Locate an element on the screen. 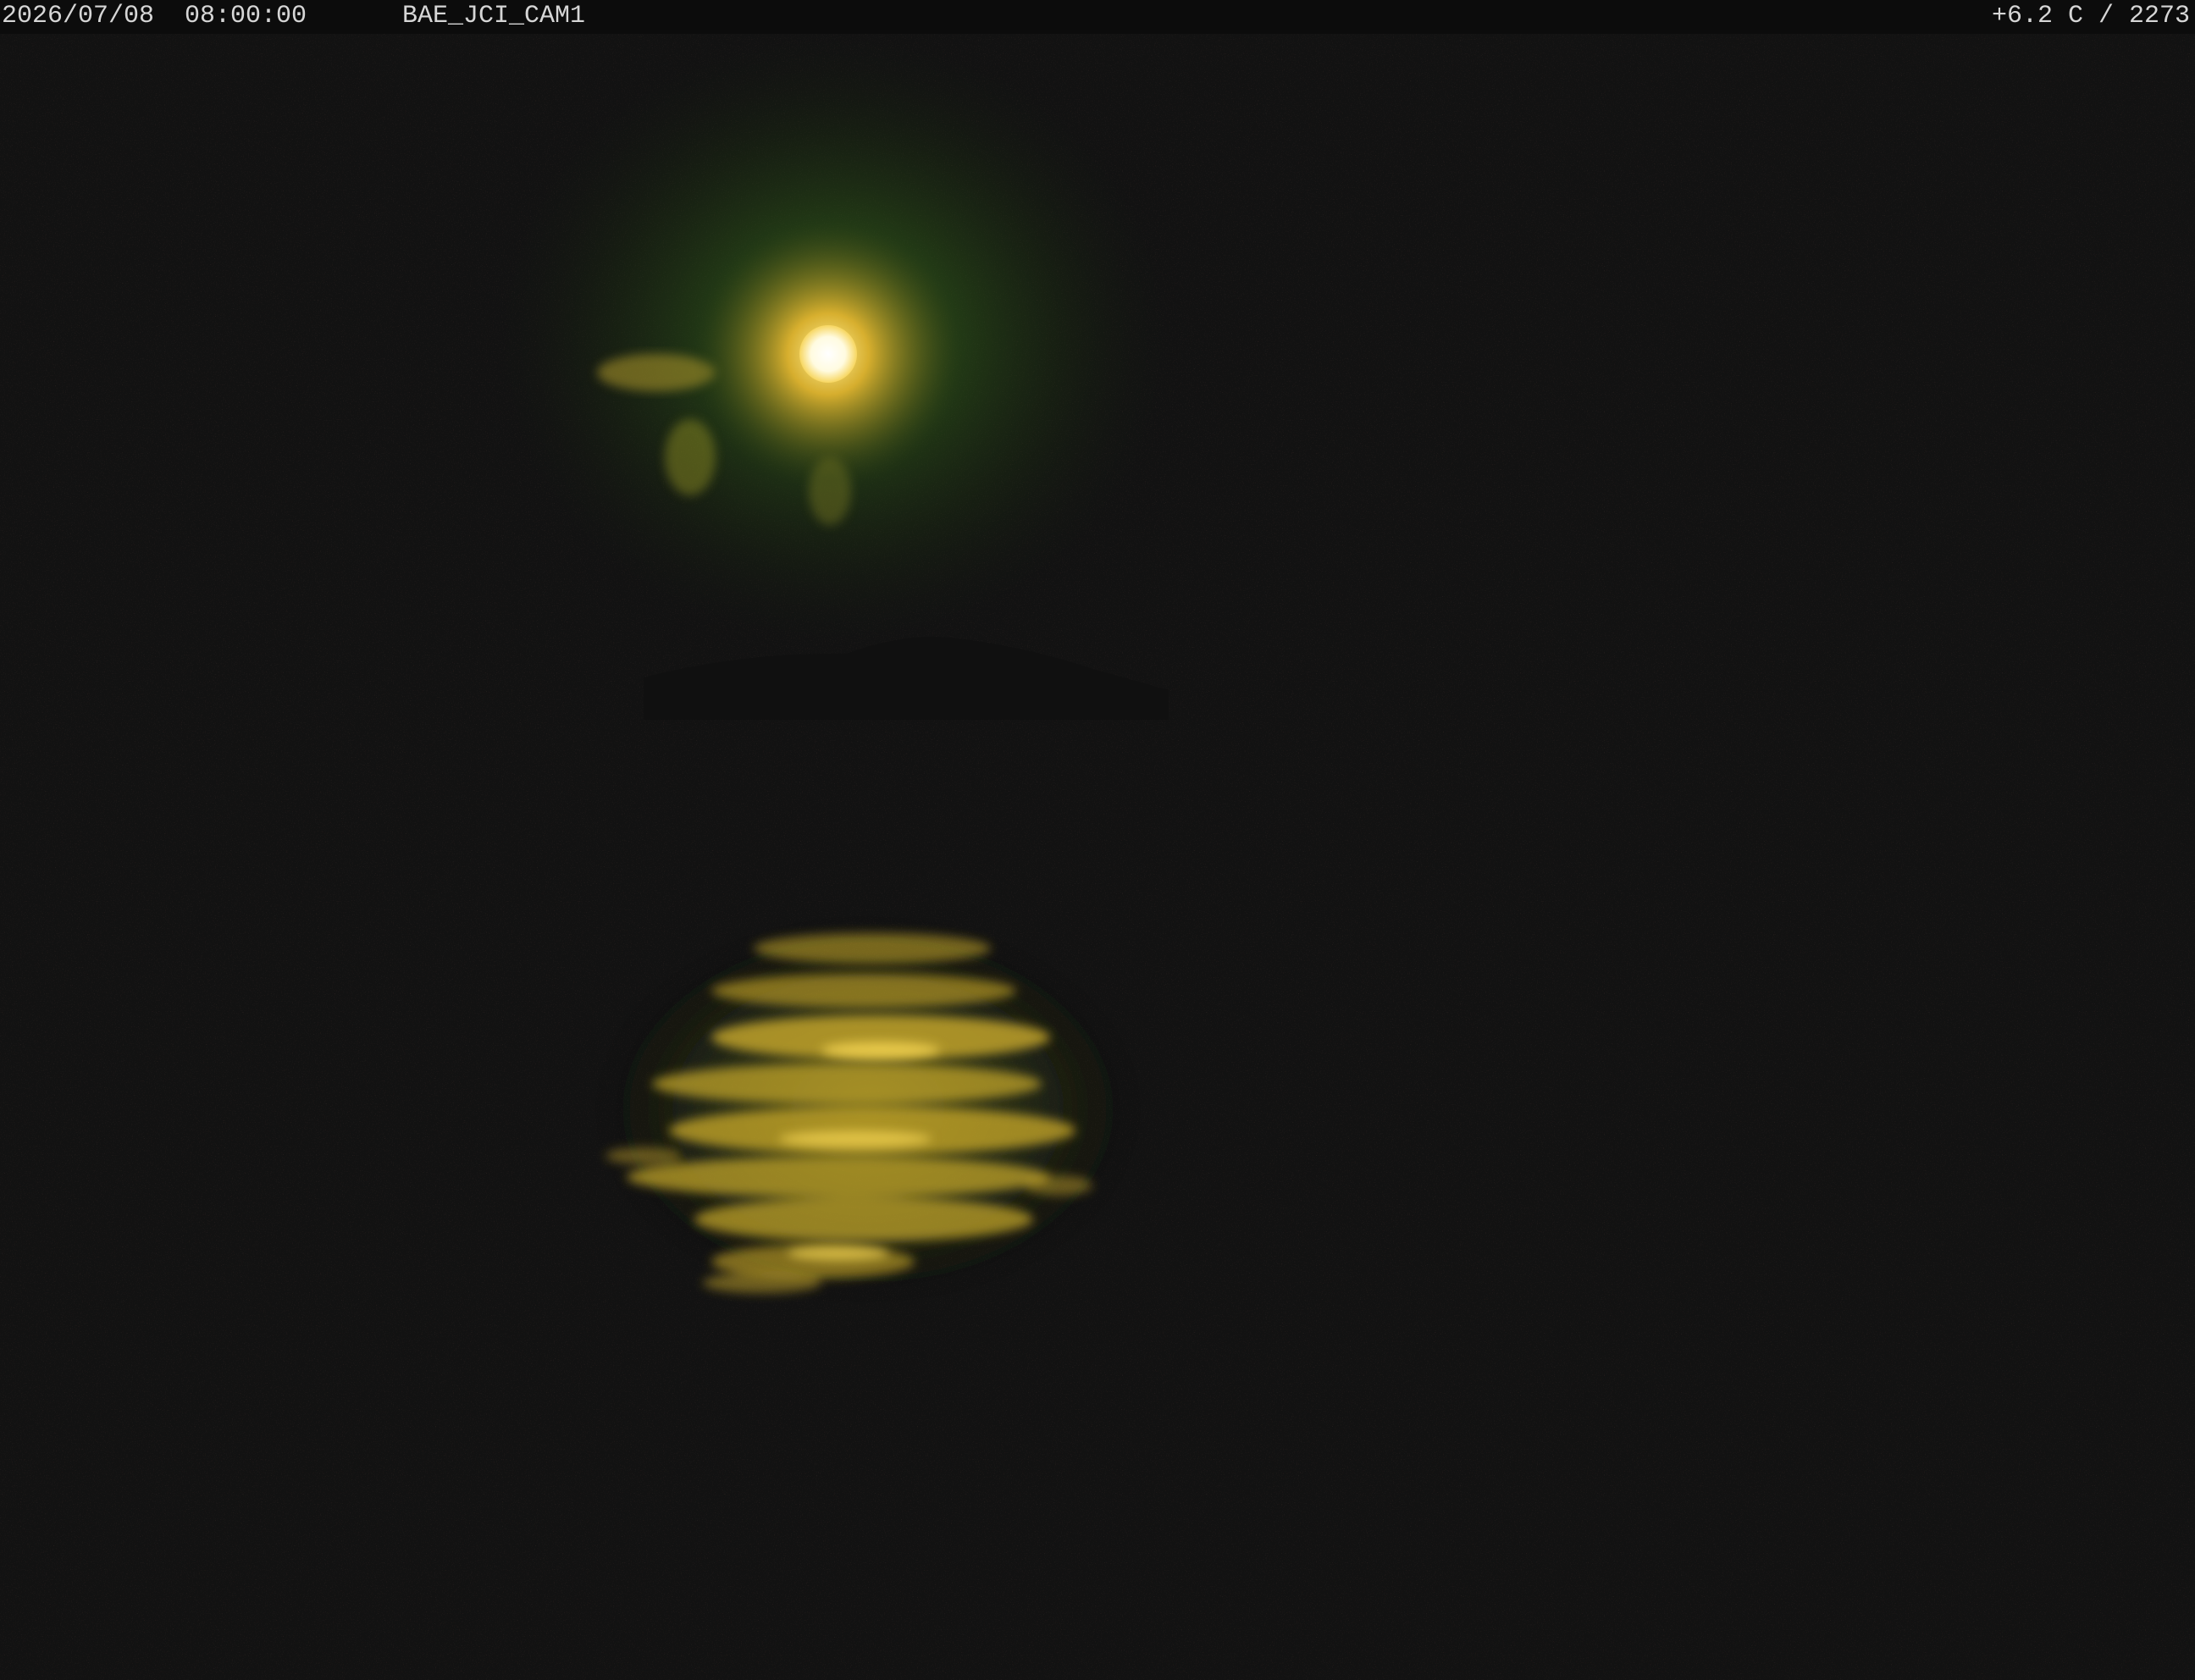 The width and height of the screenshot is (2195, 1680). sensor-reading-label: +6.2 C / 2273 is located at coordinates (2090, 16).